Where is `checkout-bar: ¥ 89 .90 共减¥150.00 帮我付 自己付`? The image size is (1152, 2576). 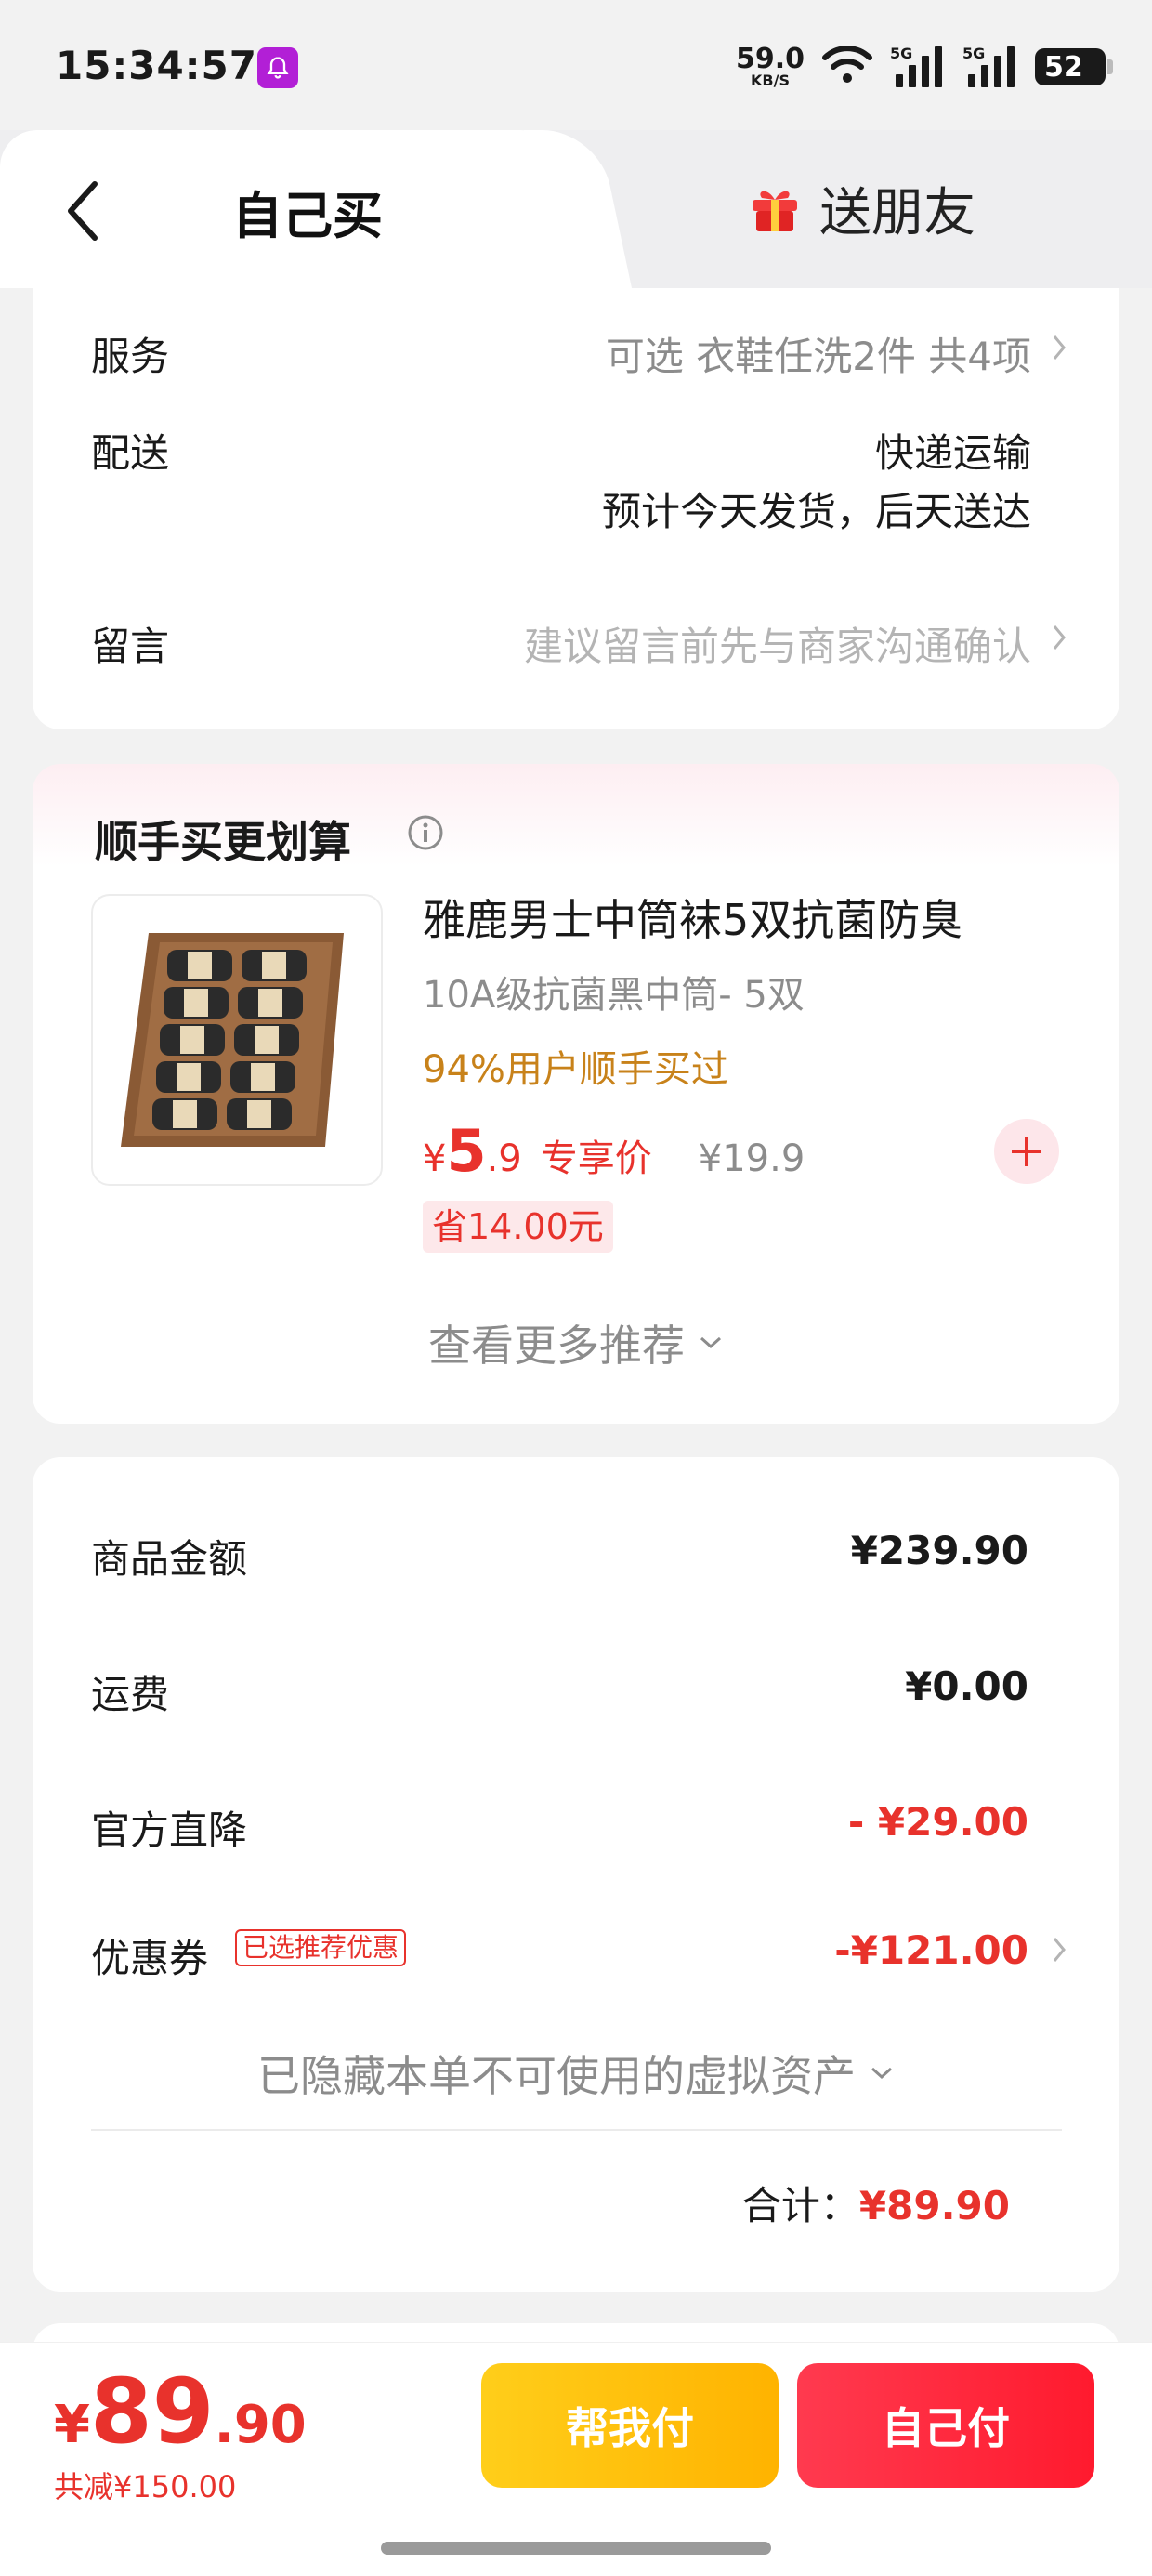 checkout-bar: ¥ 89 .90 共减¥150.00 帮我付 自己付 is located at coordinates (576, 2459).